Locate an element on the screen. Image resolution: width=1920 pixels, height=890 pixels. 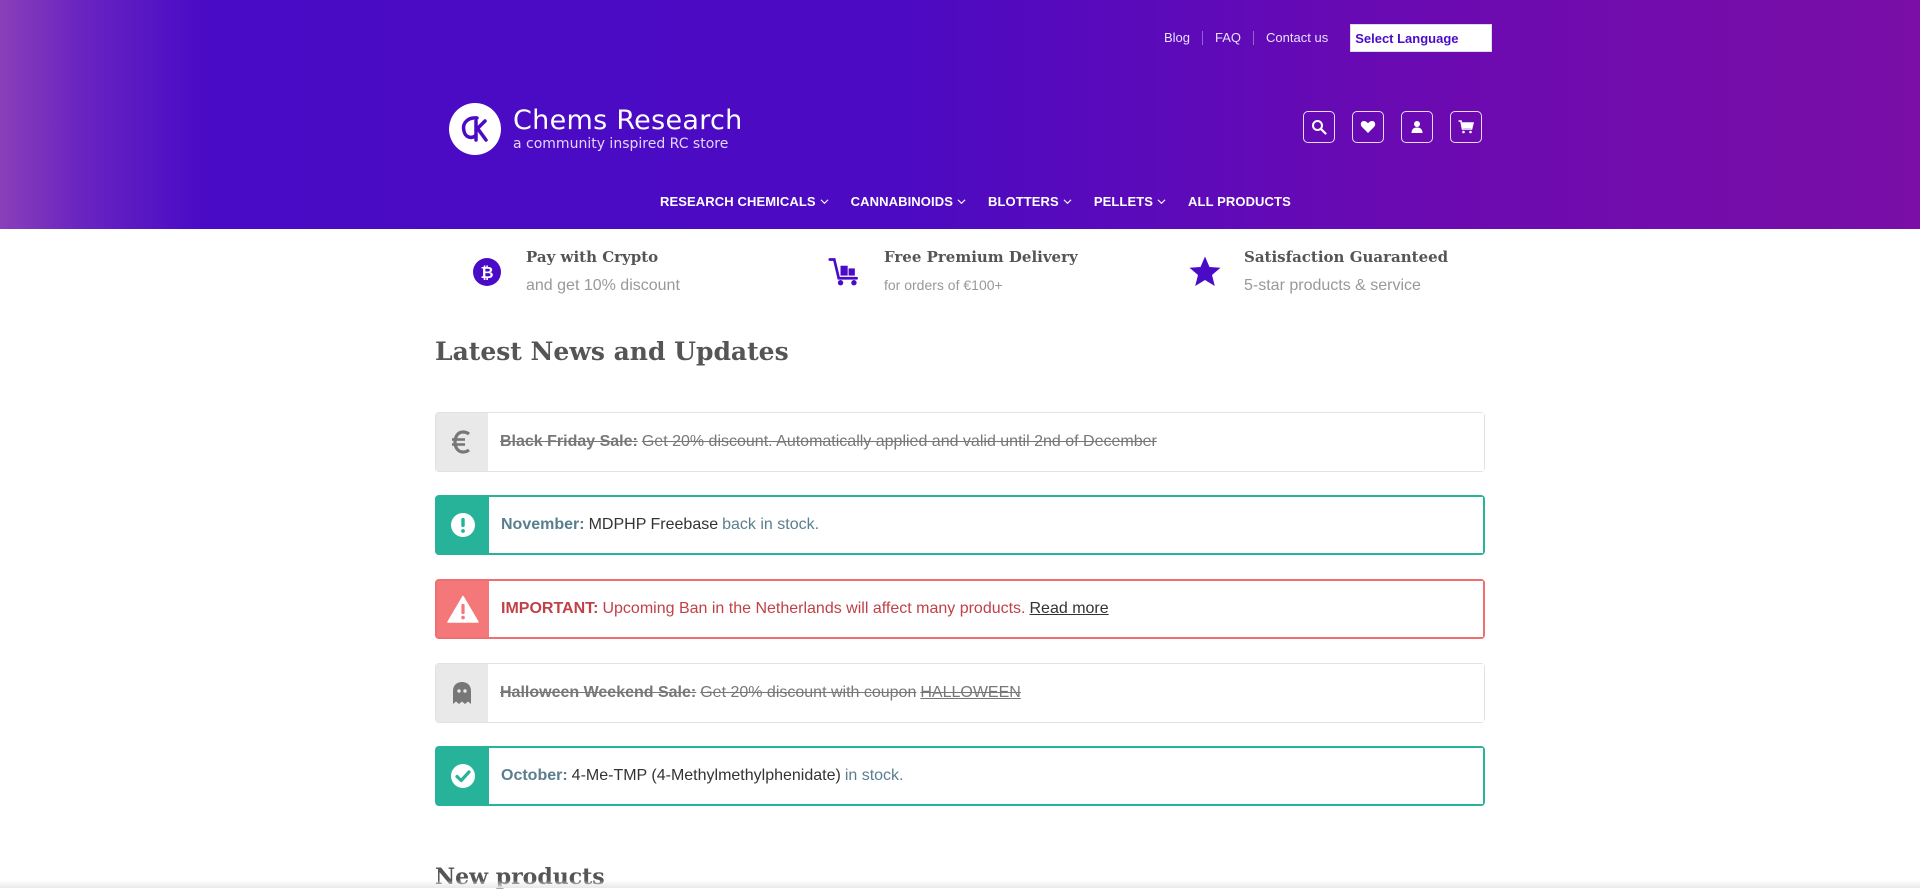
news-label: Black Friday Sale: is located at coordinates (569, 441).